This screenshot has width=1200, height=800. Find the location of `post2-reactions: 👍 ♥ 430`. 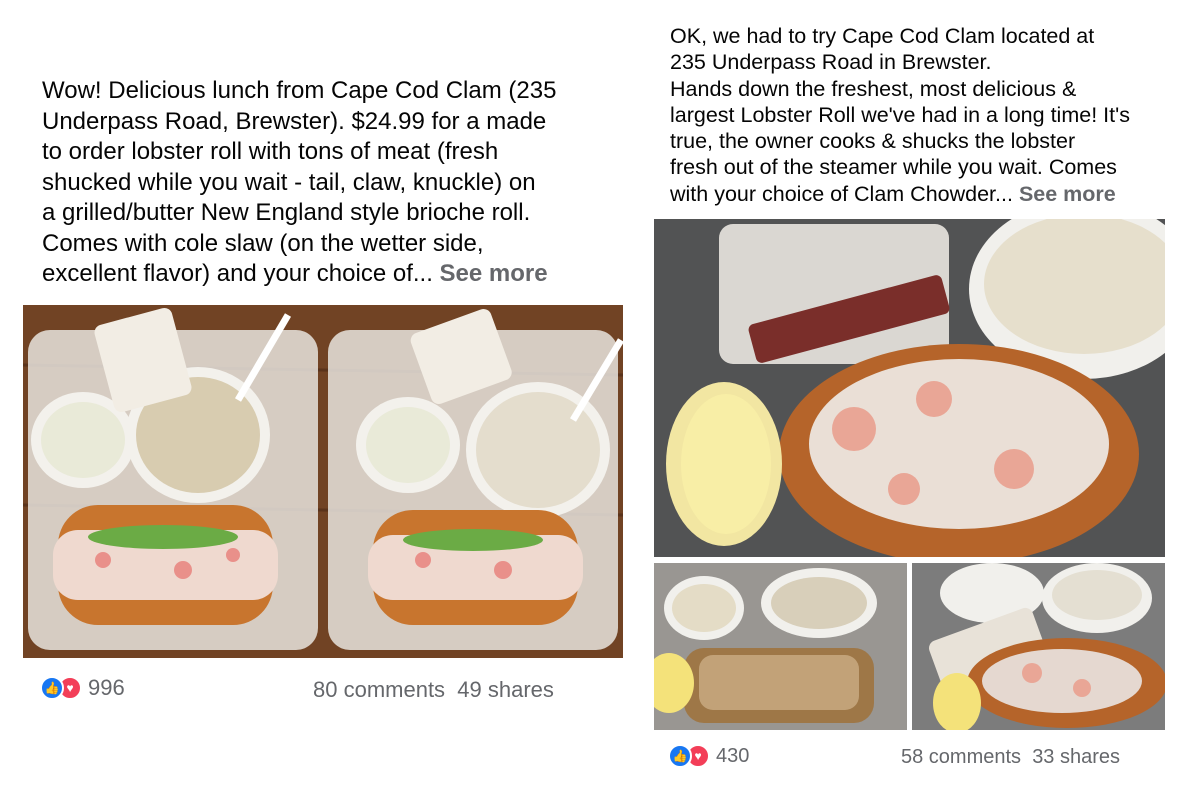

post2-reactions: 👍 ♥ 430 is located at coordinates (708, 756).